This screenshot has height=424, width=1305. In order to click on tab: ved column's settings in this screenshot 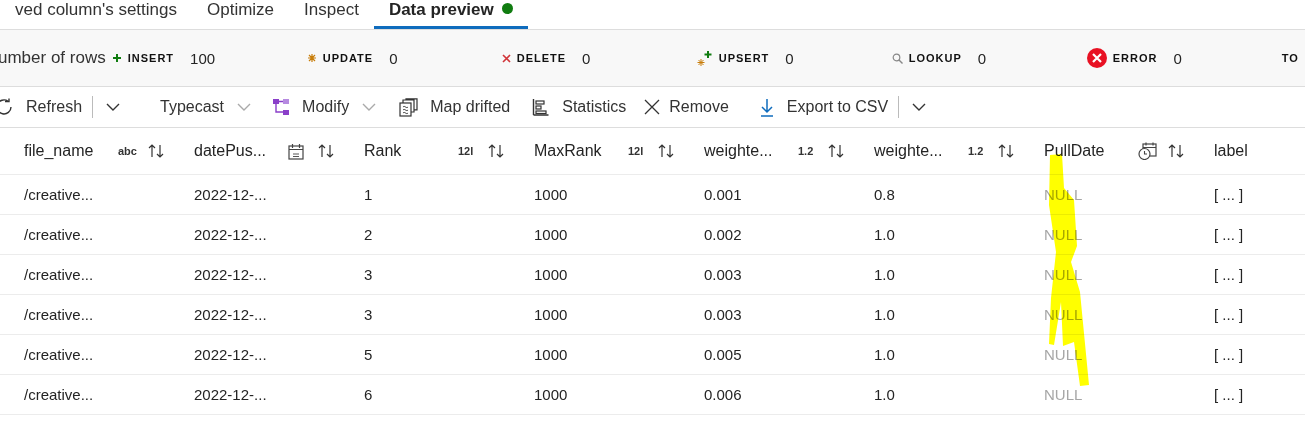, I will do `click(96, 14)`.